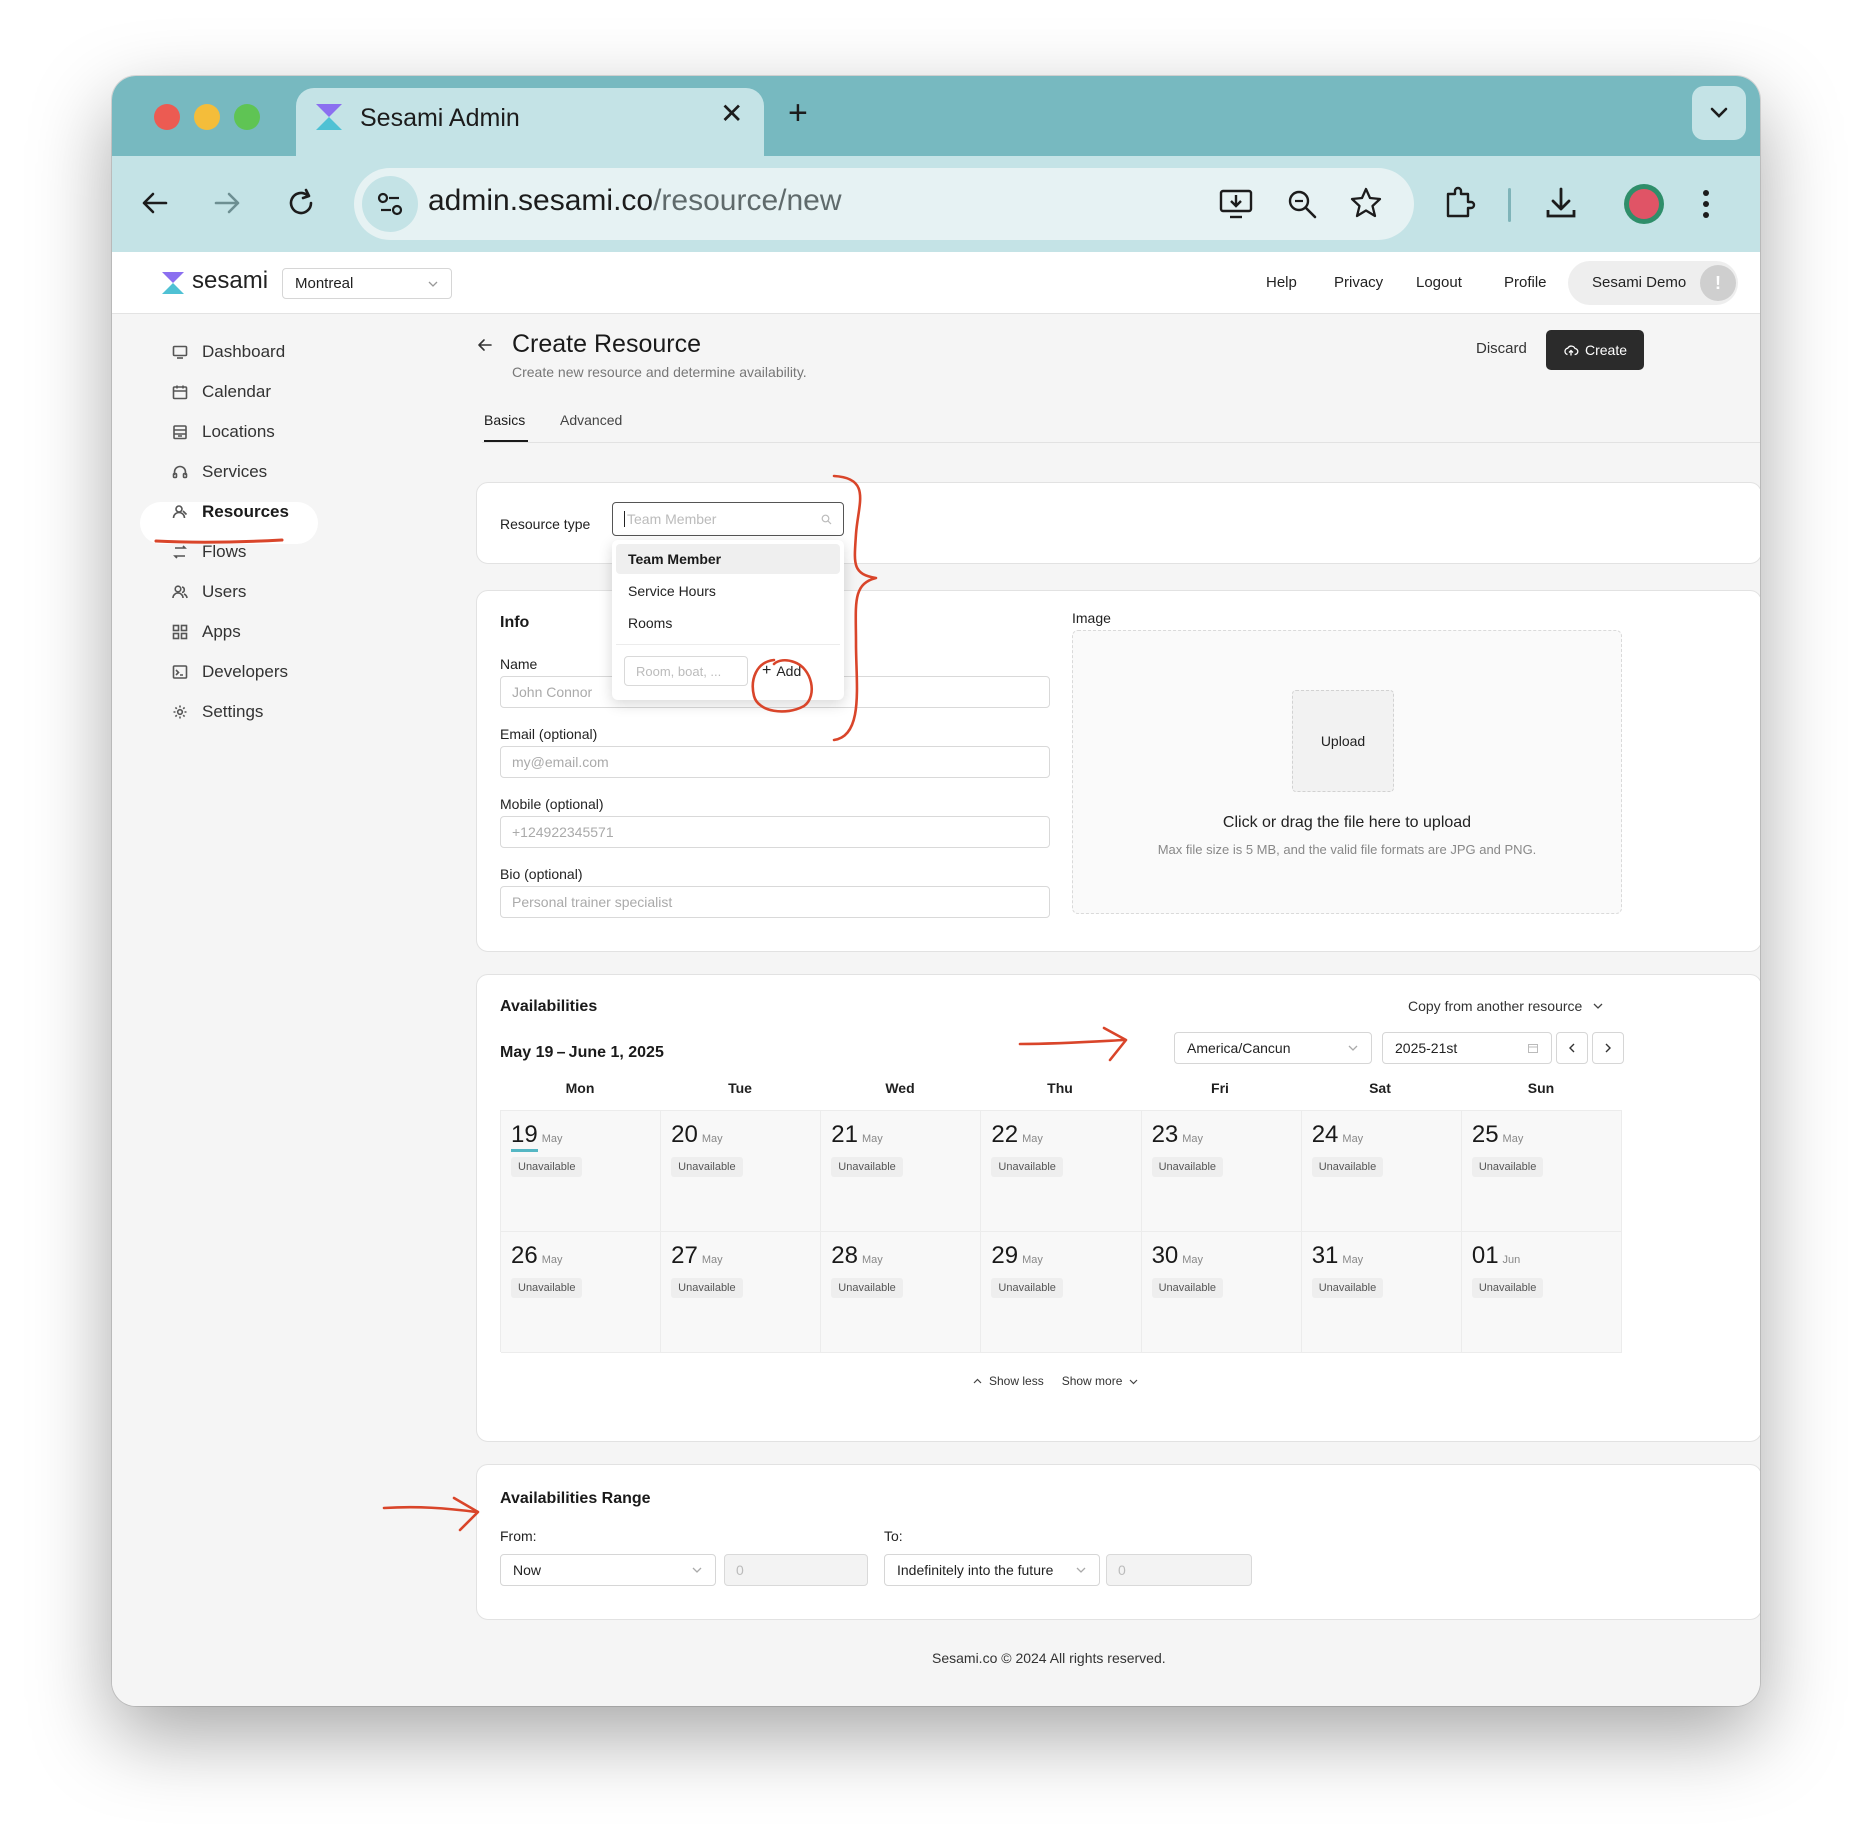 This screenshot has width=1864, height=1848. What do you see at coordinates (167, 117) in the screenshot?
I see `close-window-button` at bounding box center [167, 117].